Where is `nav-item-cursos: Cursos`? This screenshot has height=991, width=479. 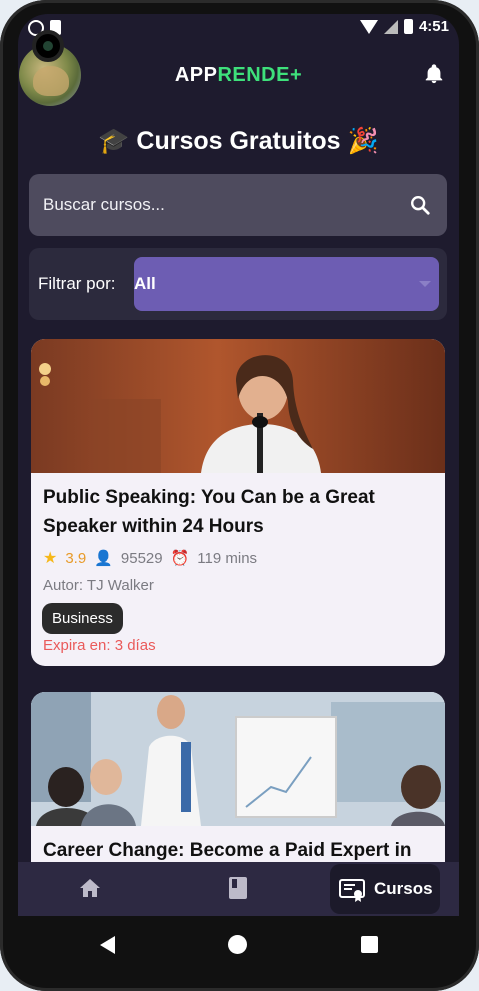
nav-item-cursos: Cursos is located at coordinates (385, 889).